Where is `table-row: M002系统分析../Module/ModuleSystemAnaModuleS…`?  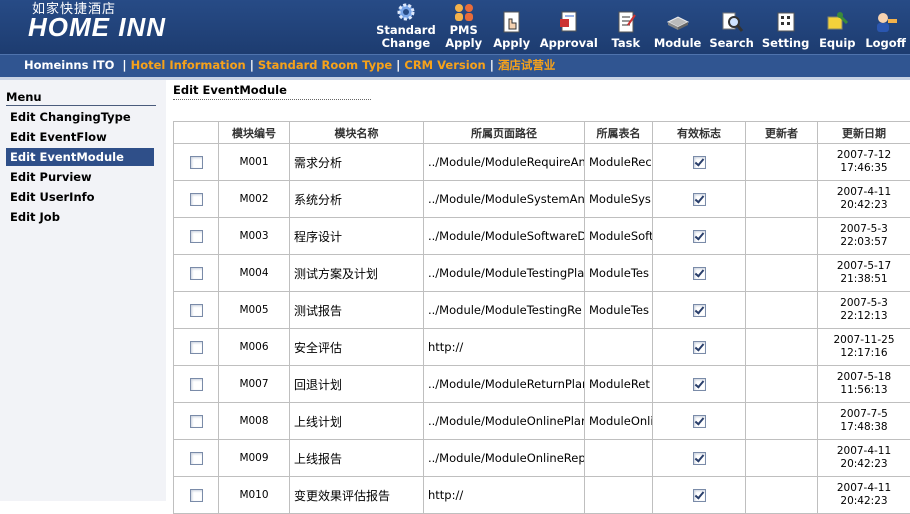 table-row: M002系统分析../Module/ModuleSystemAnaModuleS… is located at coordinates (542, 199).